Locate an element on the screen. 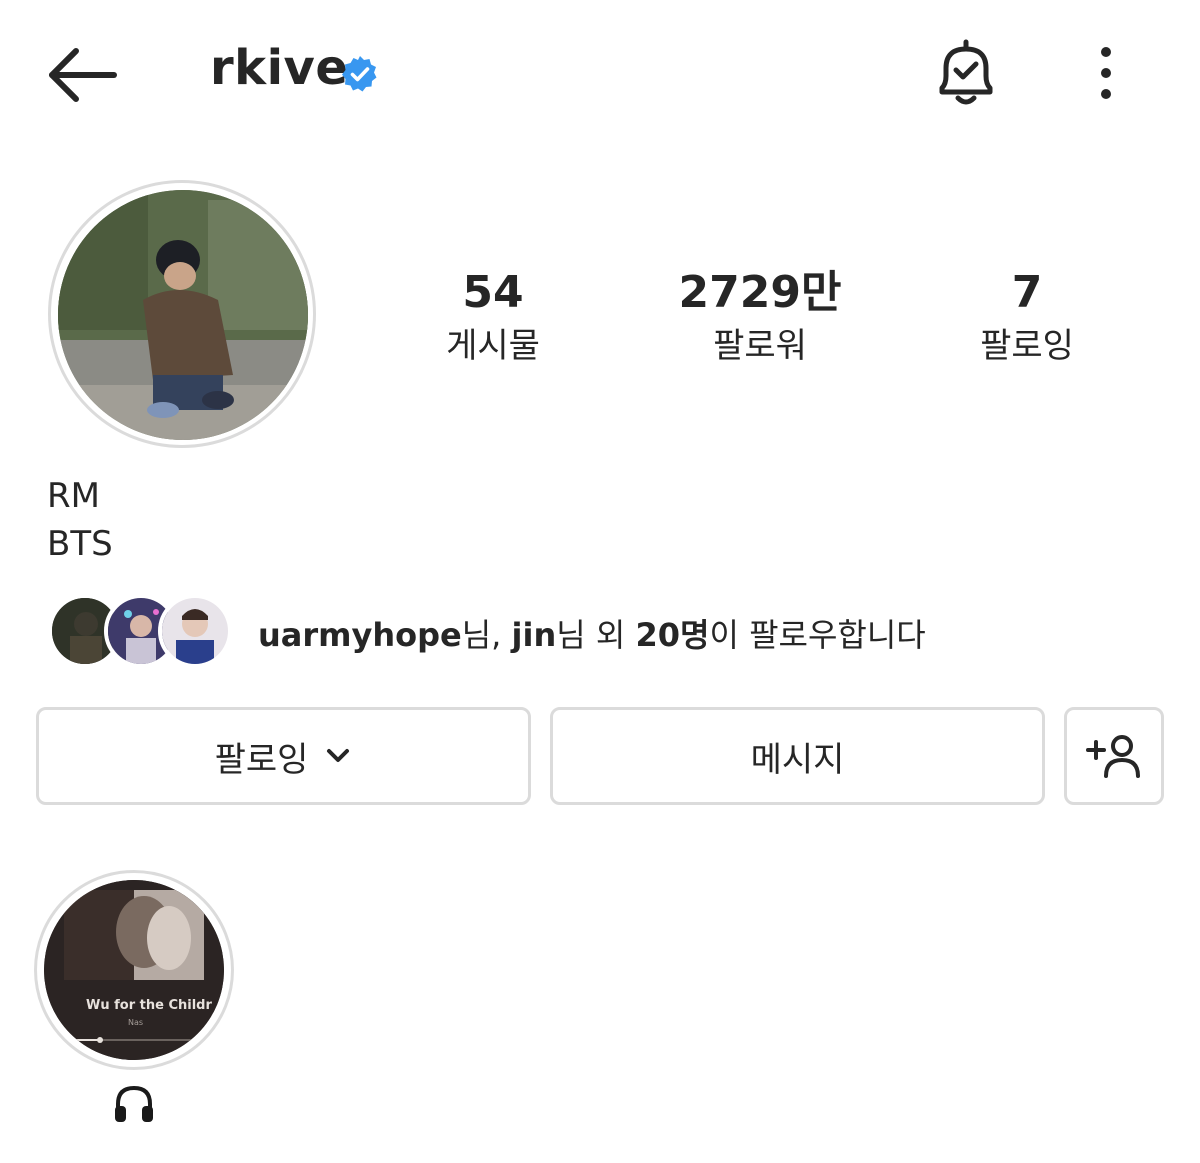  profile-avatar is located at coordinates (183, 315).